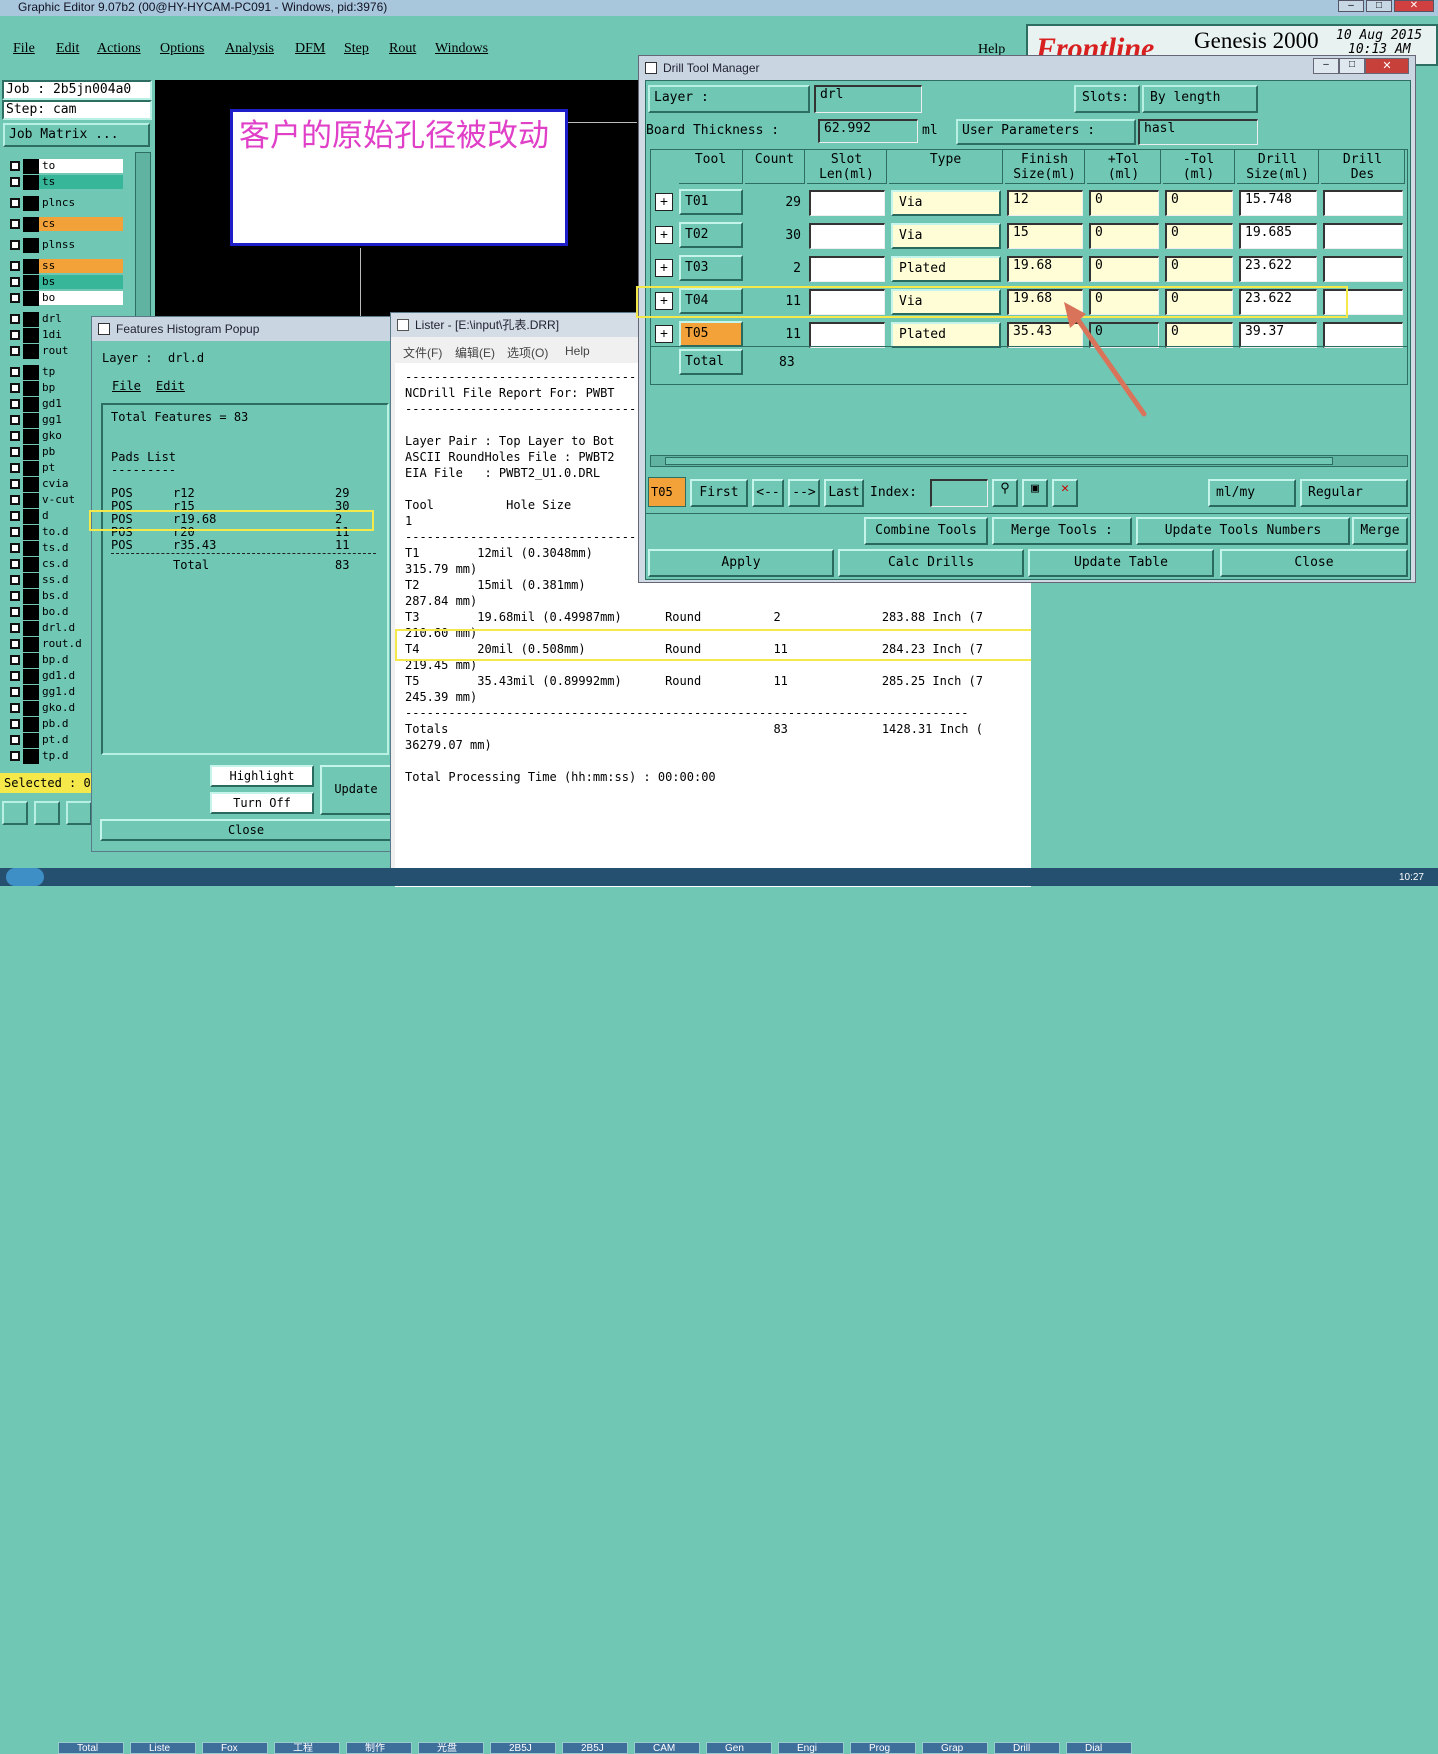  What do you see at coordinates (1326, 66) in the screenshot?
I see `drill-minimize-button: –` at bounding box center [1326, 66].